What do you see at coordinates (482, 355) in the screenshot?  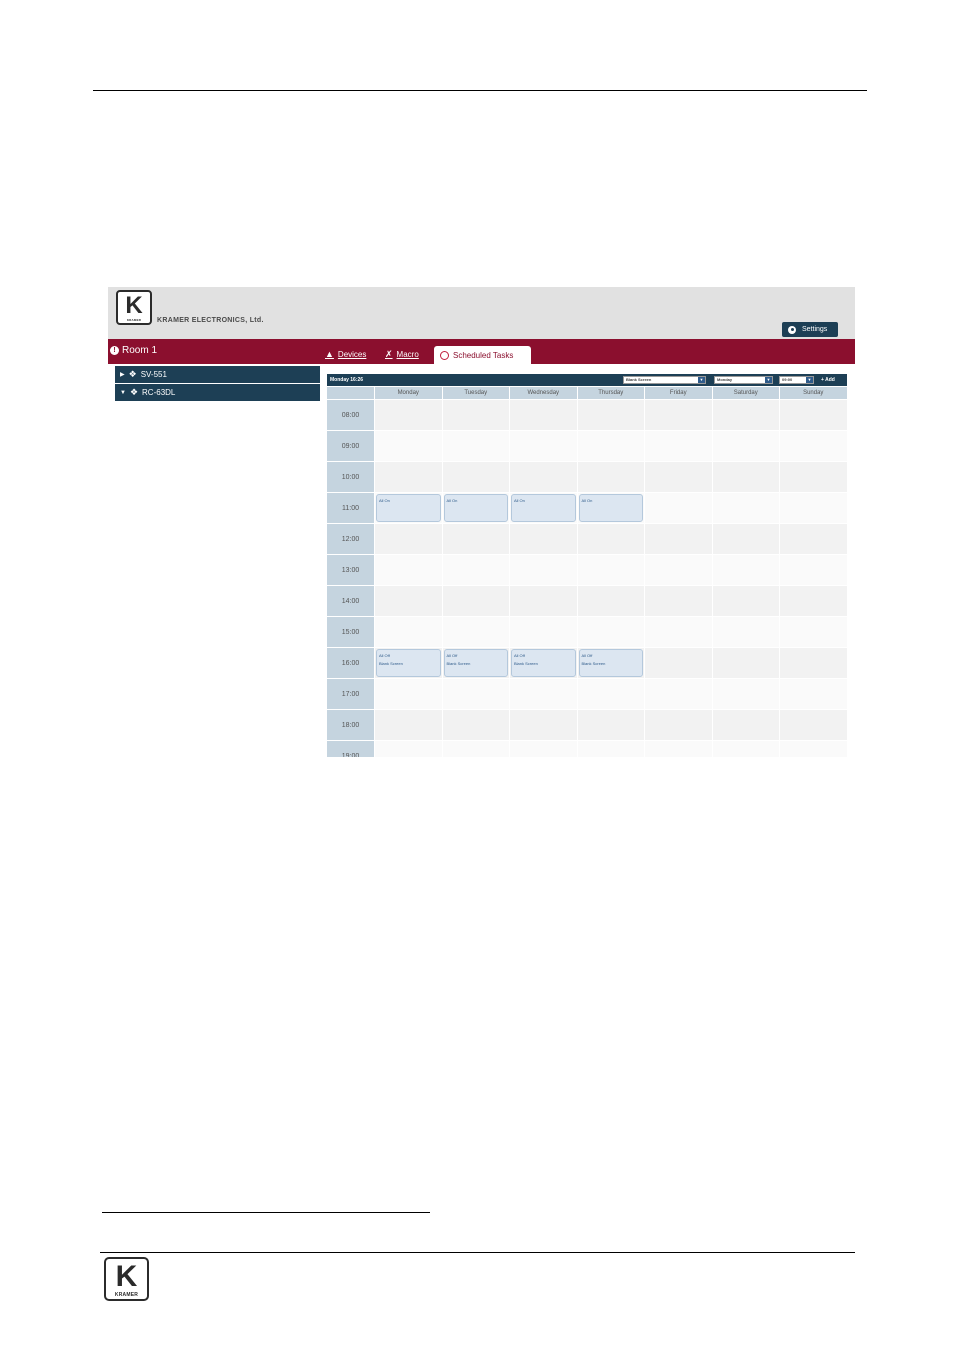 I see `tab-scheduled-tasks: Scheduled Tasks` at bounding box center [482, 355].